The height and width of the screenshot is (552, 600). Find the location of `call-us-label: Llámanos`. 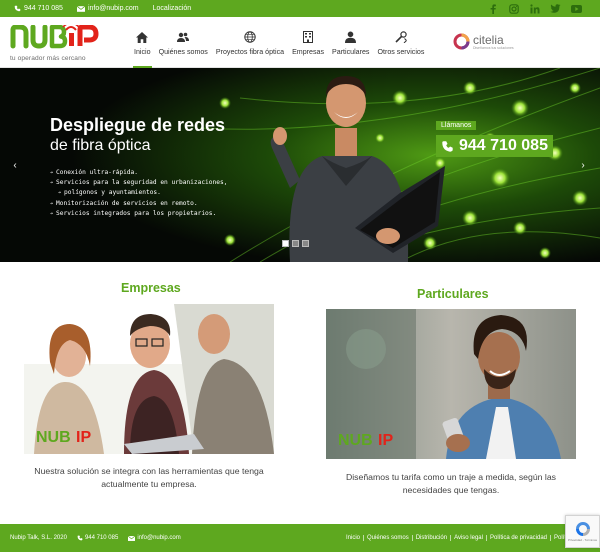

call-us-label: Llámanos is located at coordinates (456, 125).